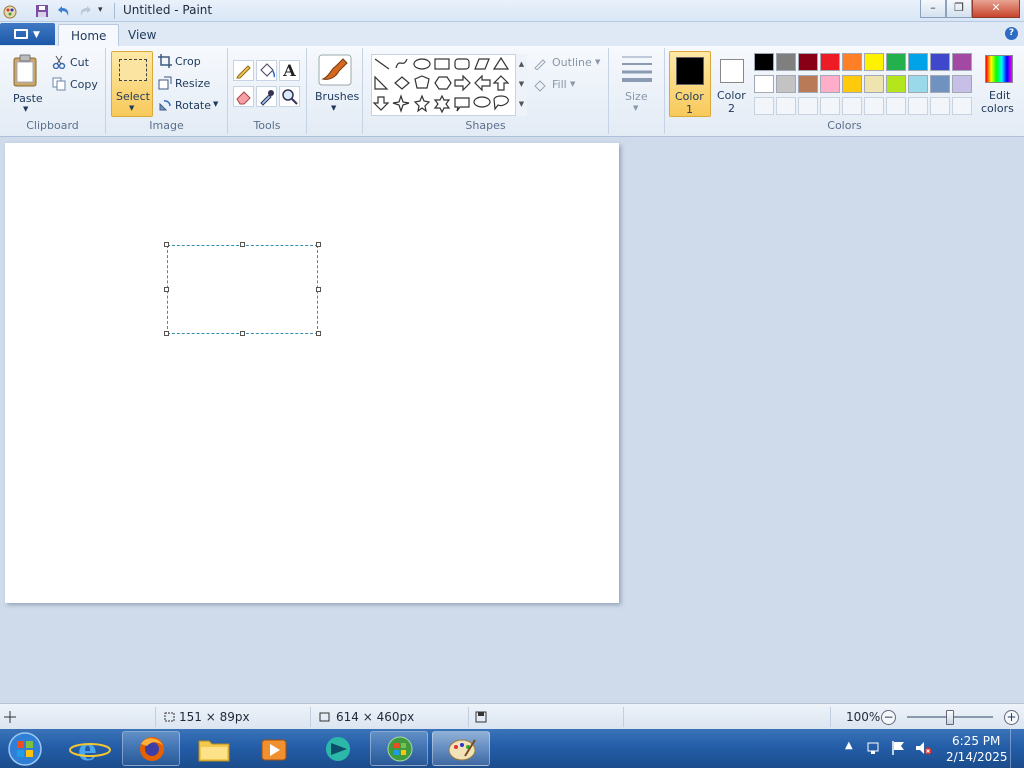 The image size is (1024, 768). What do you see at coordinates (690, 84) in the screenshot?
I see `color1-button: Color 1` at bounding box center [690, 84].